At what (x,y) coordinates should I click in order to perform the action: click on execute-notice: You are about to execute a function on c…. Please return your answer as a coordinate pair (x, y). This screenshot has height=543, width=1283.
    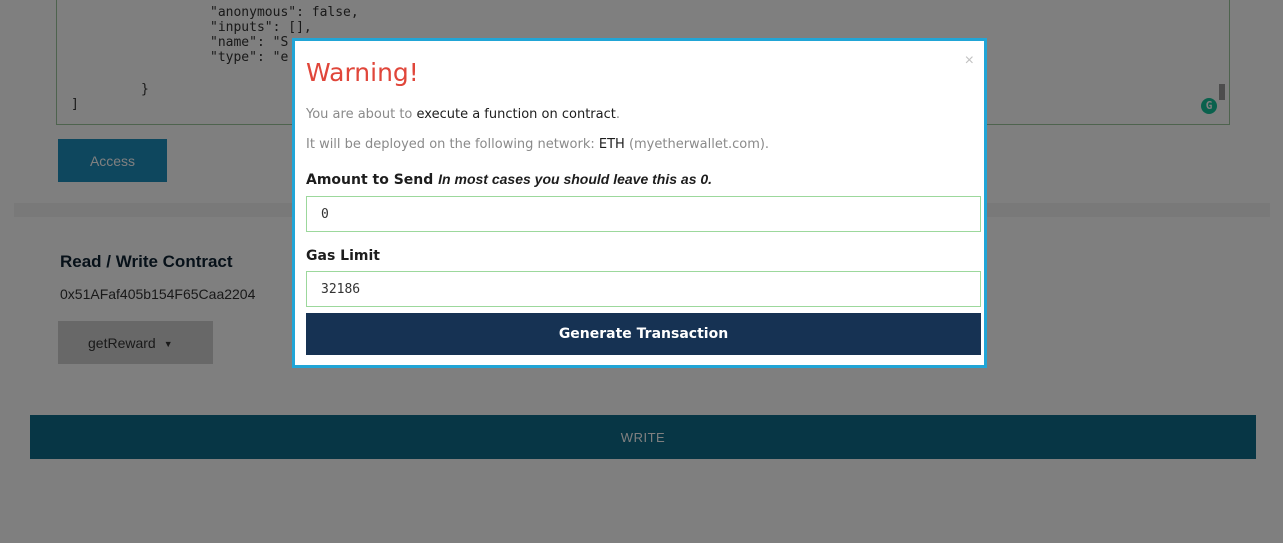
    Looking at the image, I should click on (463, 114).